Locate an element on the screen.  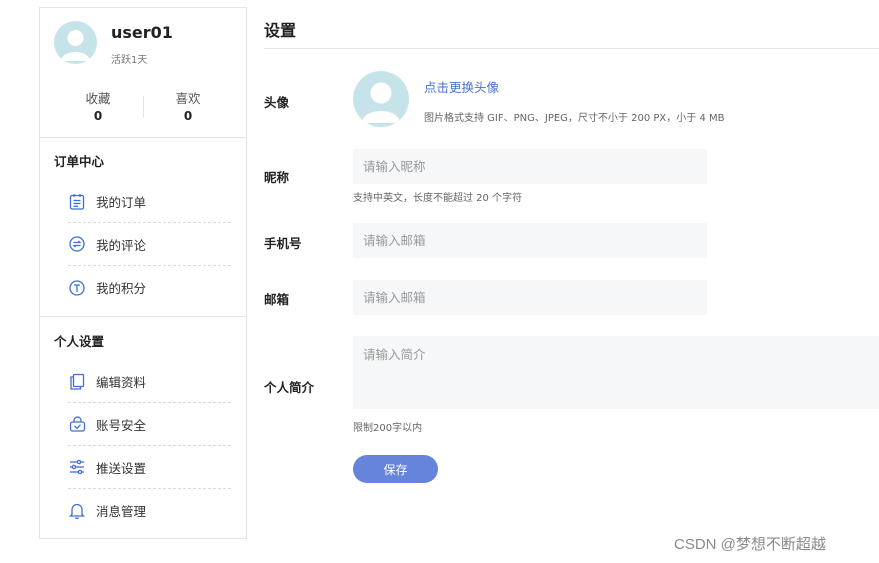
sidebar-item-edit-profile: 编辑资料 is located at coordinates (149, 381).